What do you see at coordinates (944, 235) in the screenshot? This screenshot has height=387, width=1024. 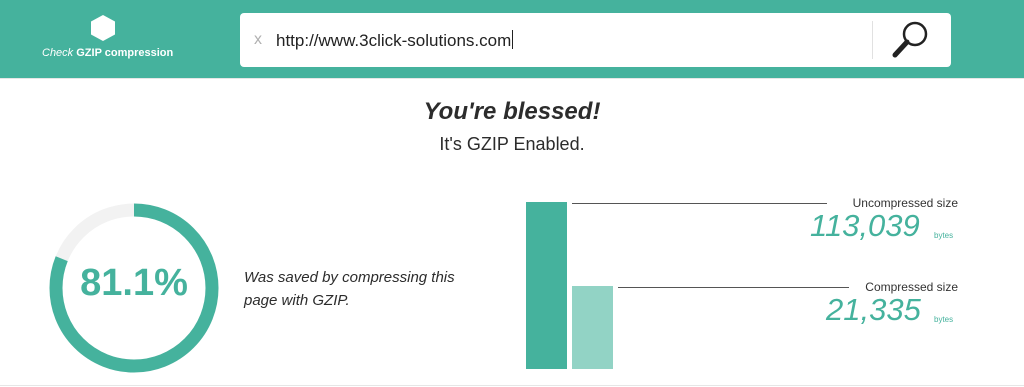 I see `uncompressed-unit: bytes` at bounding box center [944, 235].